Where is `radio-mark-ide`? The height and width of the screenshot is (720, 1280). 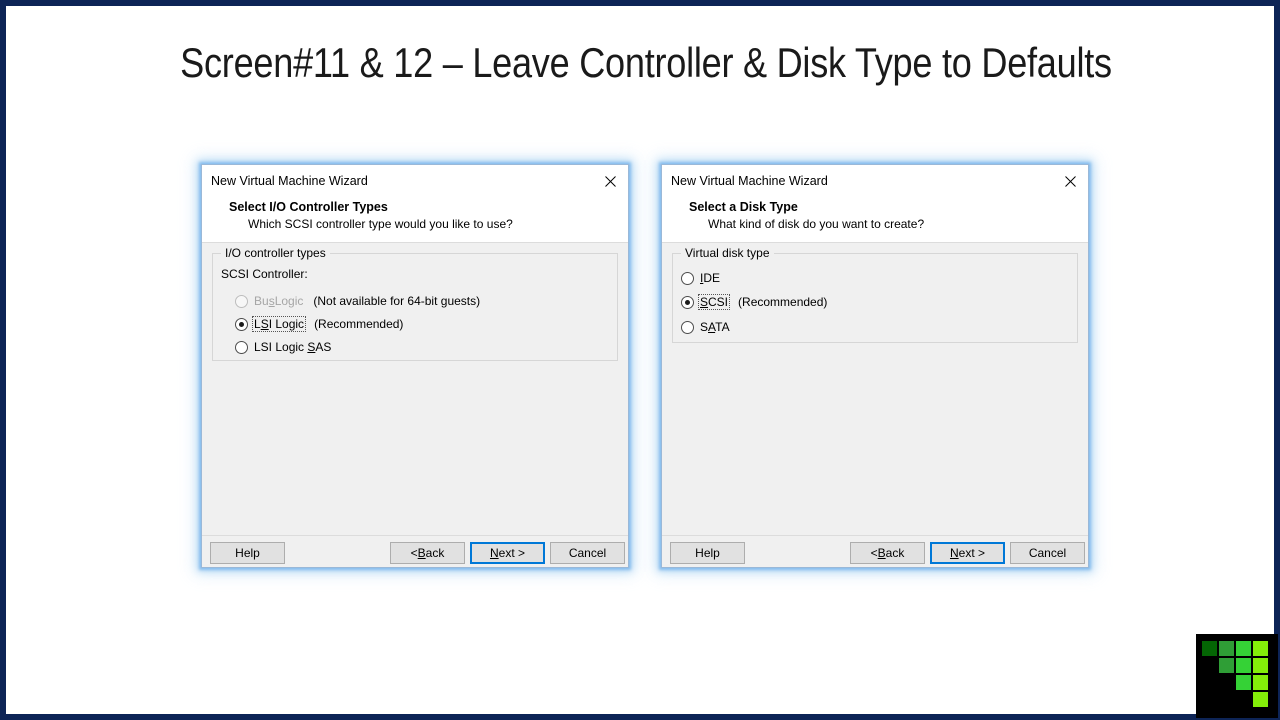
radio-mark-ide is located at coordinates (687, 278).